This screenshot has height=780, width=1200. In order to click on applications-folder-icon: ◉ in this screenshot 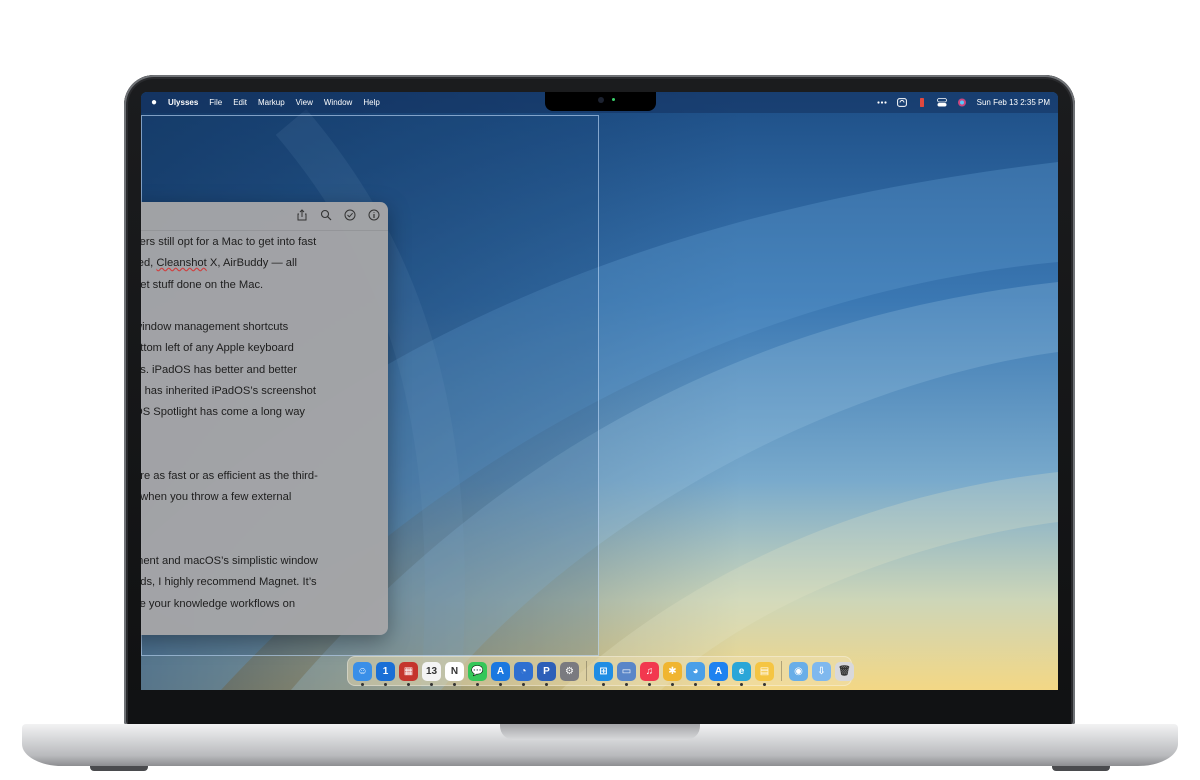, I will do `click(798, 671)`.